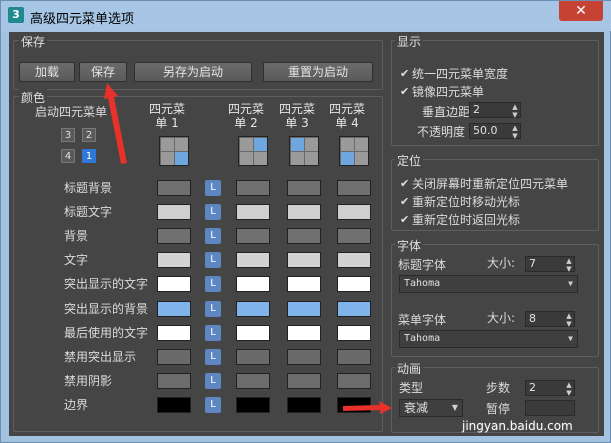 This screenshot has width=611, height=443. What do you see at coordinates (466, 202) in the screenshot?
I see `move-cursor-label: 重新定位时移动光标` at bounding box center [466, 202].